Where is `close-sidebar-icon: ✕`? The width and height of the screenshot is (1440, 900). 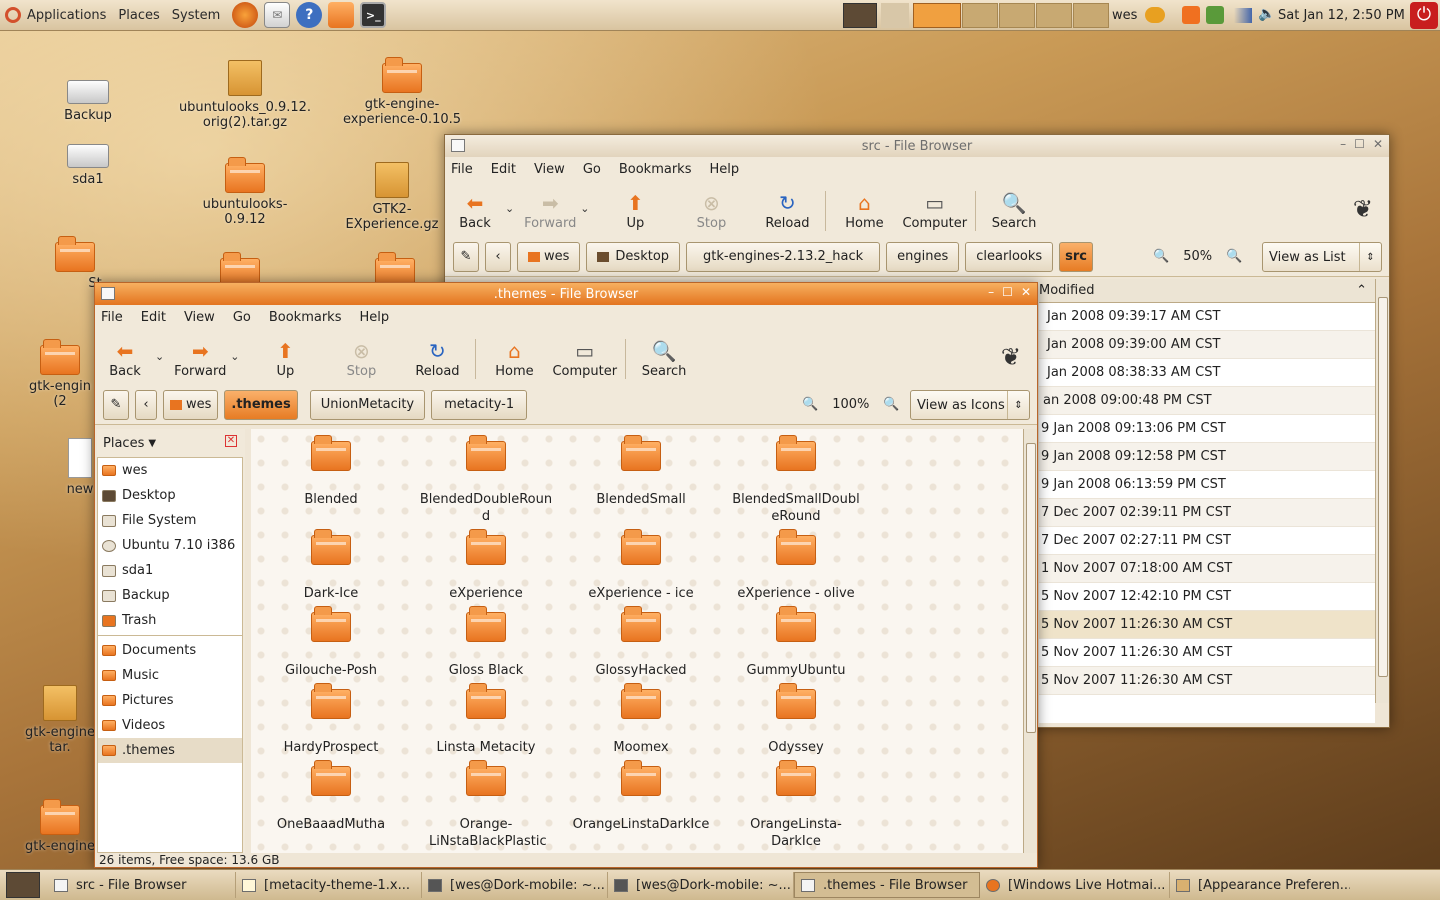 close-sidebar-icon: ✕ is located at coordinates (231, 441).